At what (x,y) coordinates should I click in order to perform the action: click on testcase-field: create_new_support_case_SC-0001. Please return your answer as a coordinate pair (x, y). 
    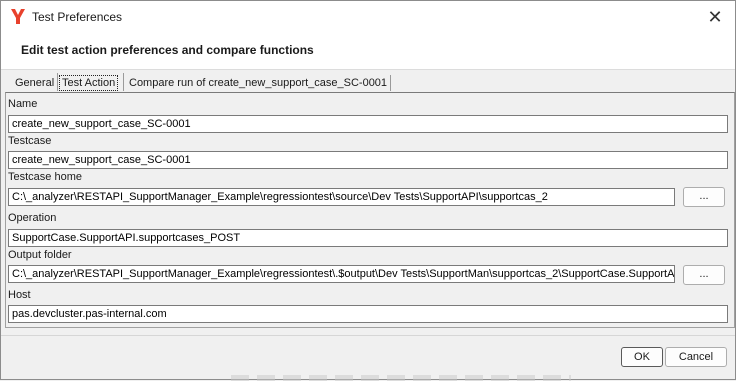
    Looking at the image, I should click on (368, 160).